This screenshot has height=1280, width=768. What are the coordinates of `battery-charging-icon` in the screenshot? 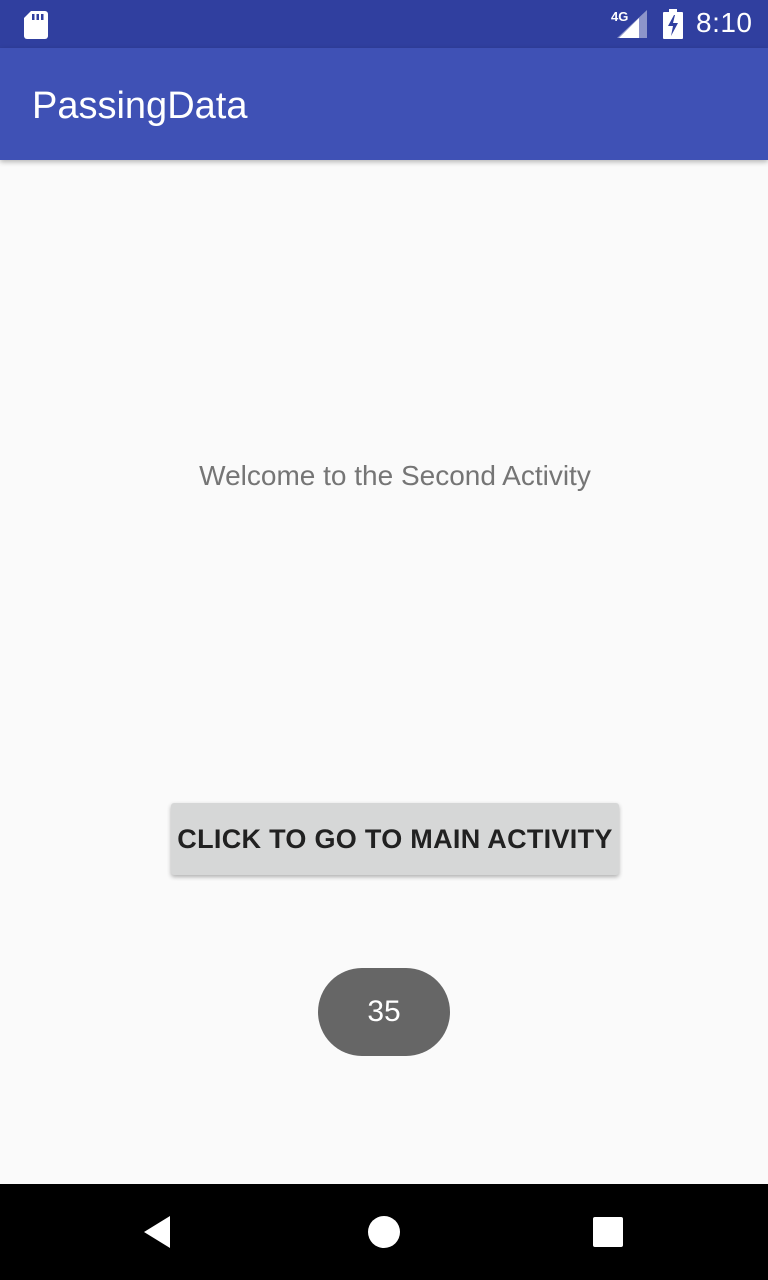 It's located at (673, 24).